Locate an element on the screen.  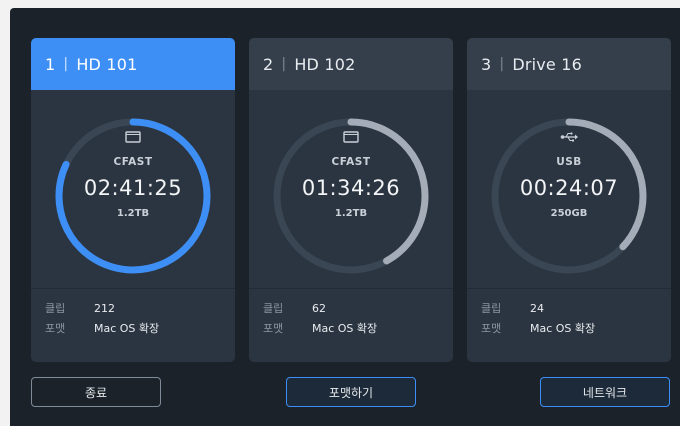
slot-number: 1 is located at coordinates (50, 64).